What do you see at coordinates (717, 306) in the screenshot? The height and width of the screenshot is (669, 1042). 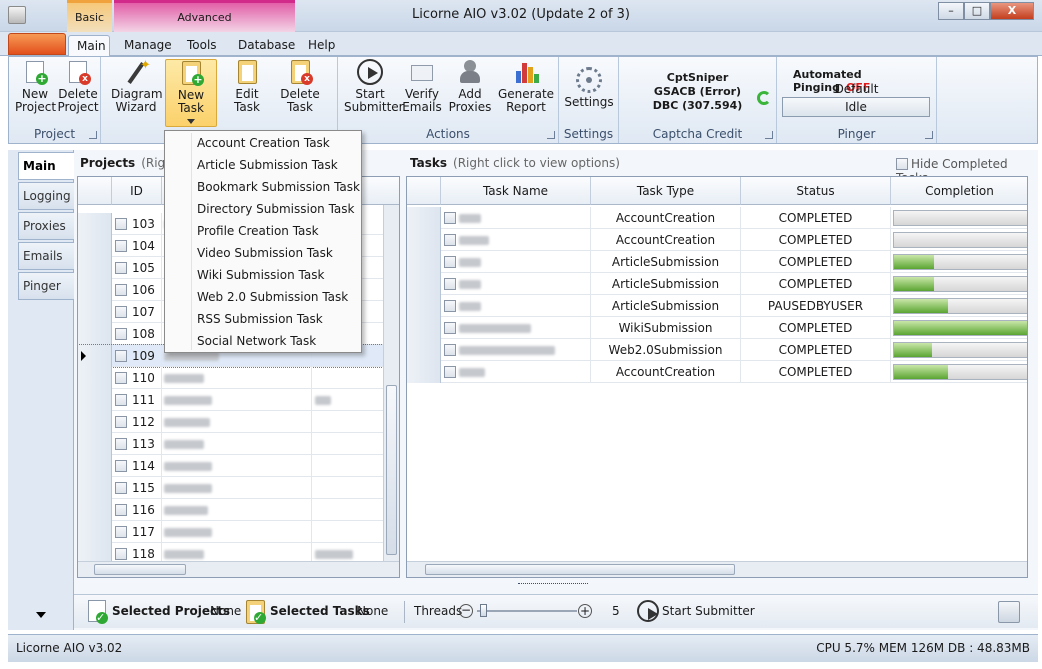 I see `task-row: ArticleSubmission PAUSEDBYUSER` at bounding box center [717, 306].